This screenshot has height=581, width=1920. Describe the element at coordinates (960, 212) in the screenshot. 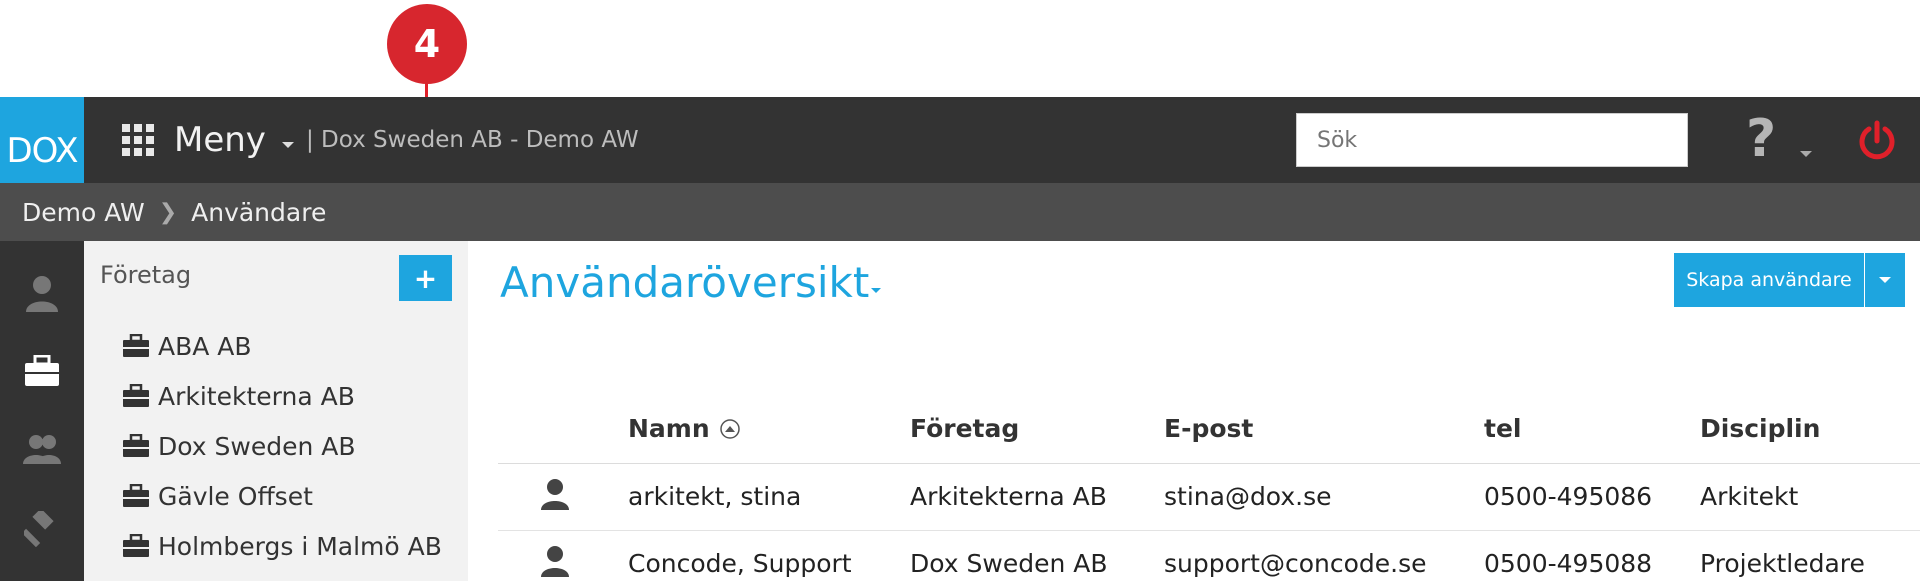

I see `breadcrumb: Demo AW ❯ Användare` at that location.